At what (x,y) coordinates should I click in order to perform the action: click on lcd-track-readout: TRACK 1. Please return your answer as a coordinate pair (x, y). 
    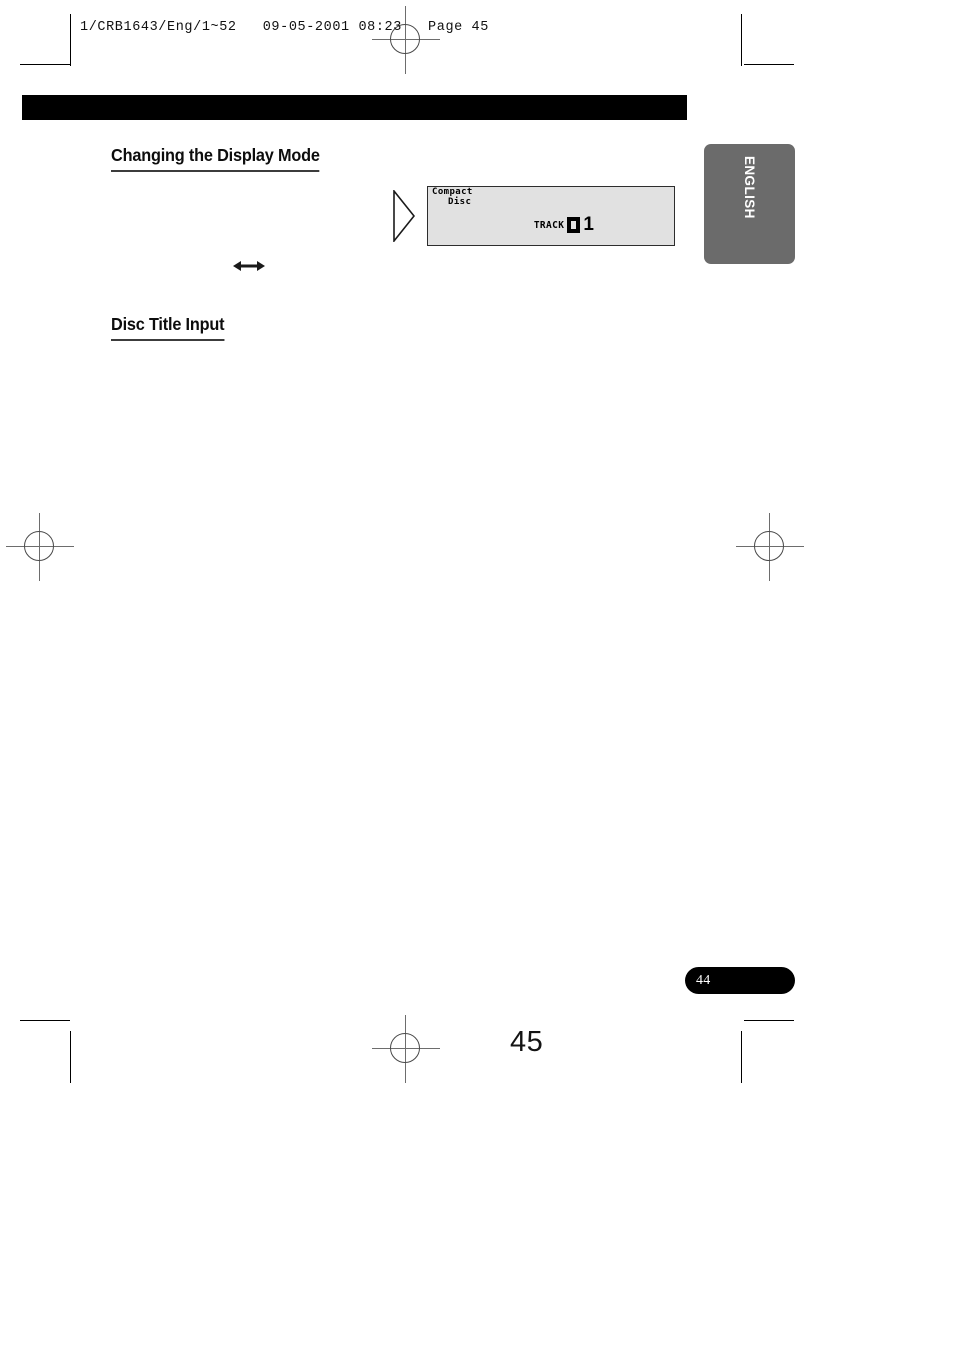
    Looking at the image, I should click on (563, 224).